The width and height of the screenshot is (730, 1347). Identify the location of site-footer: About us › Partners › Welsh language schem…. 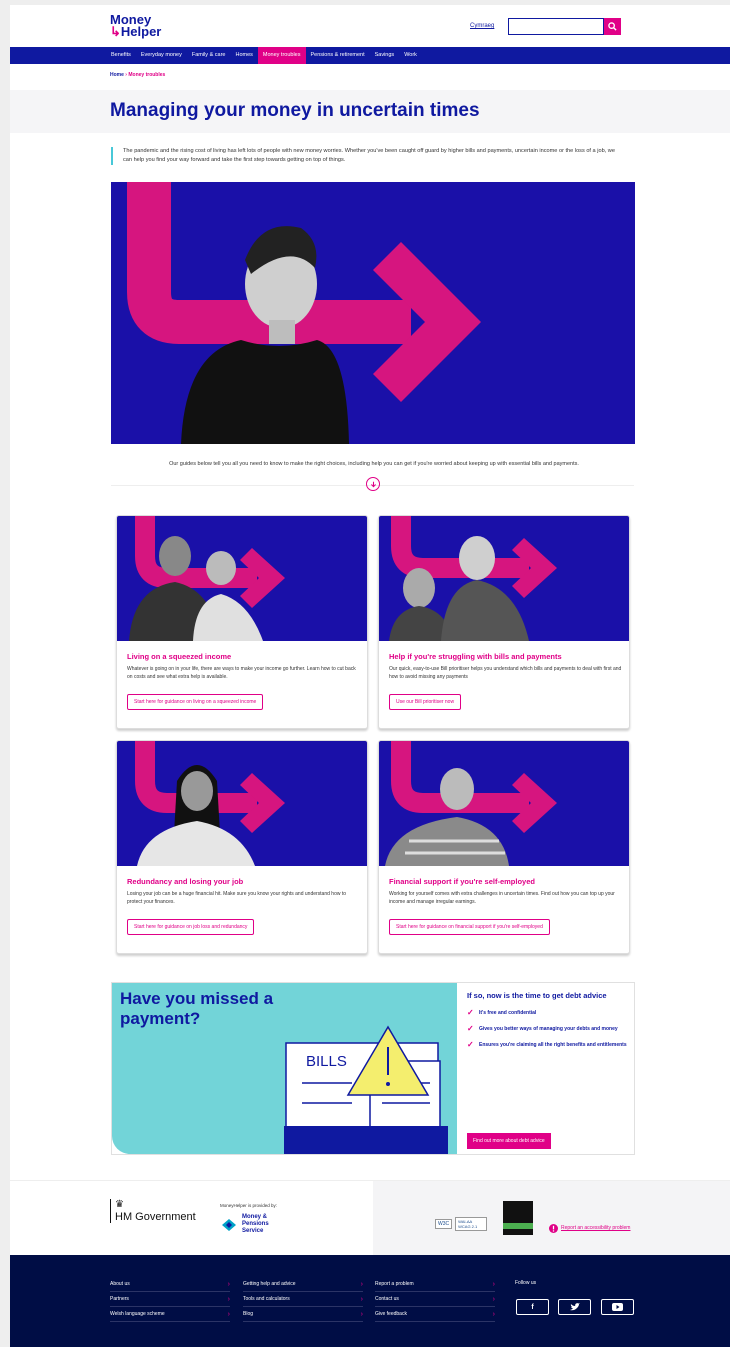
(370, 1301).